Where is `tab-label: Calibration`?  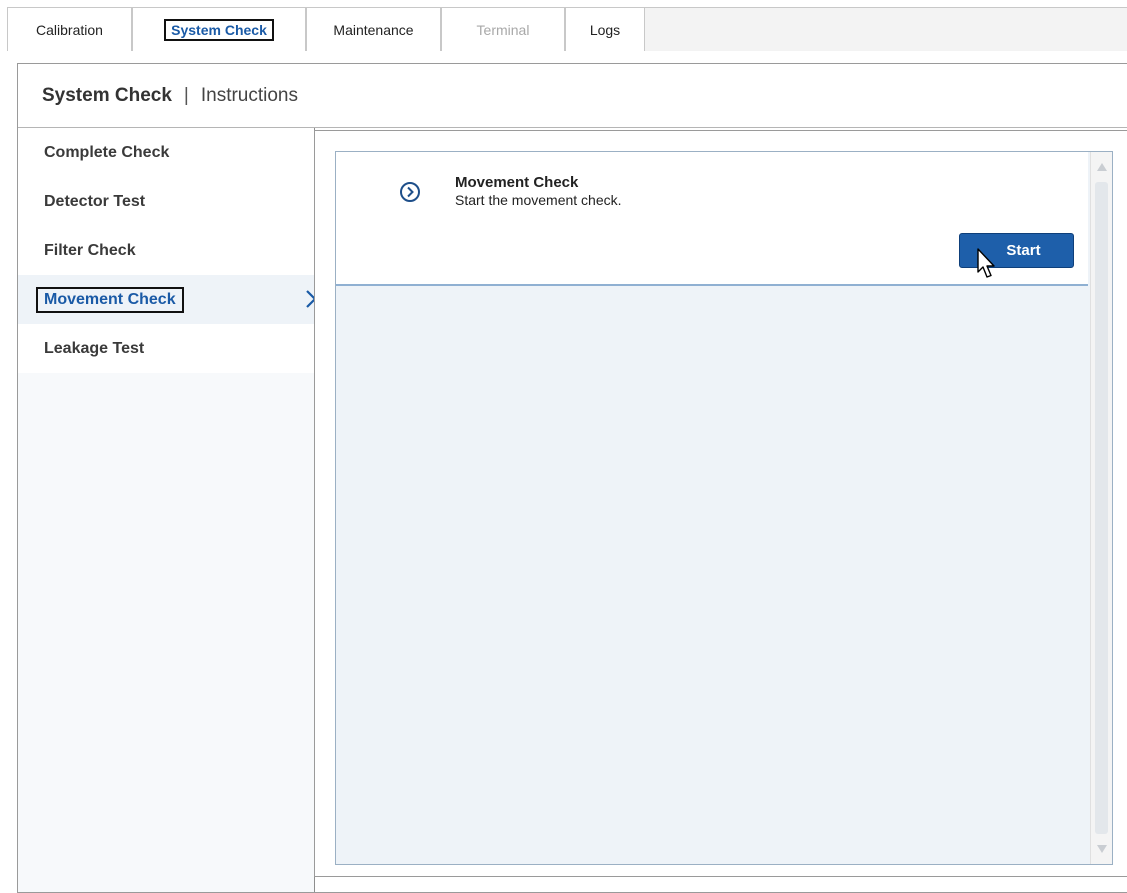
tab-label: Calibration is located at coordinates (69, 29).